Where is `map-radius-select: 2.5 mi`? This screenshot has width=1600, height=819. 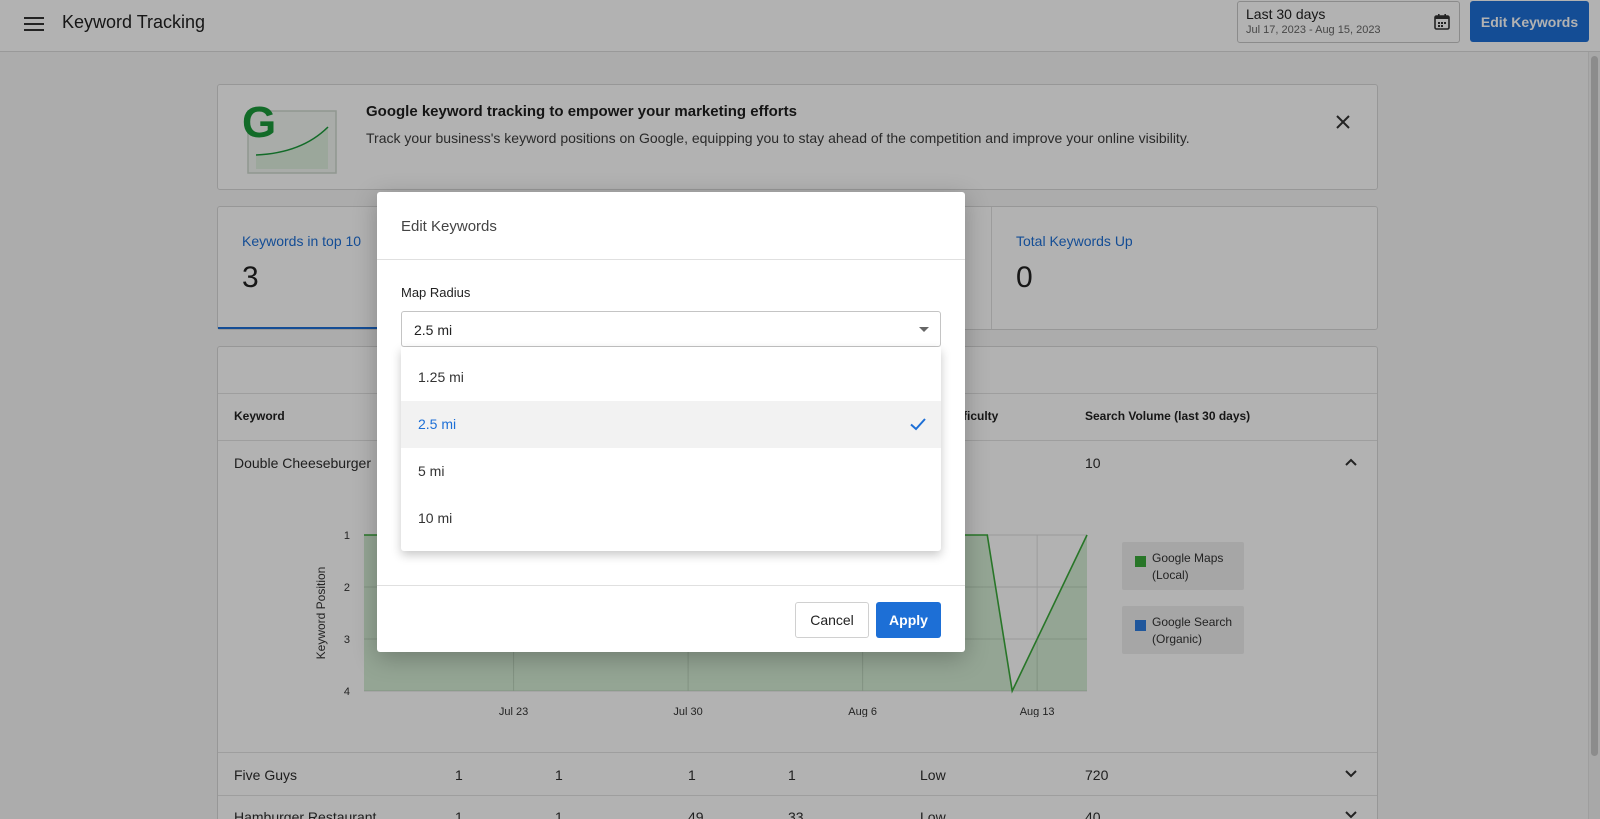 map-radius-select: 2.5 mi is located at coordinates (671, 329).